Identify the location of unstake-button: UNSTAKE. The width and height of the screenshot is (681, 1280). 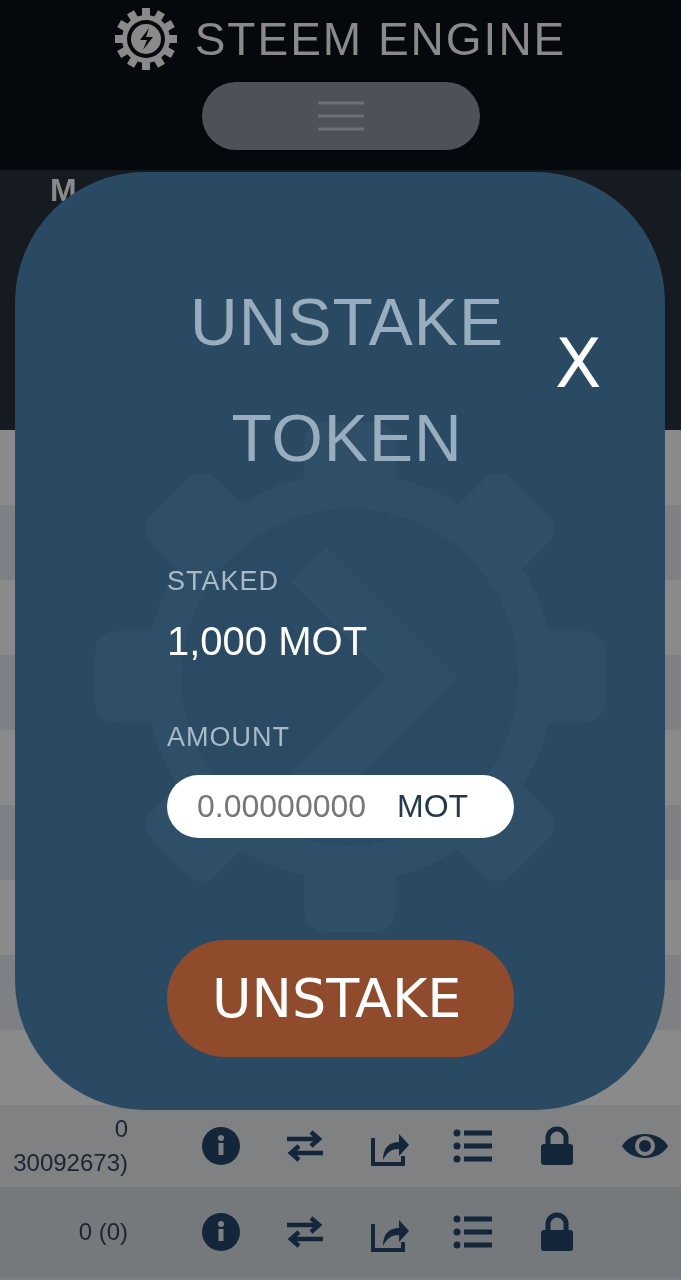
(340, 998).